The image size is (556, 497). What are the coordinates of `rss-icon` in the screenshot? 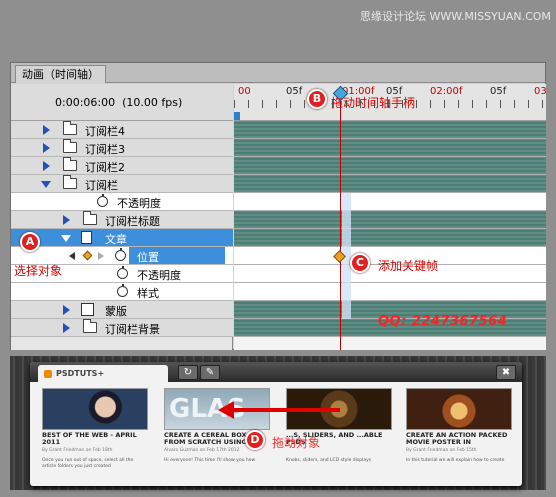 It's located at (48, 374).